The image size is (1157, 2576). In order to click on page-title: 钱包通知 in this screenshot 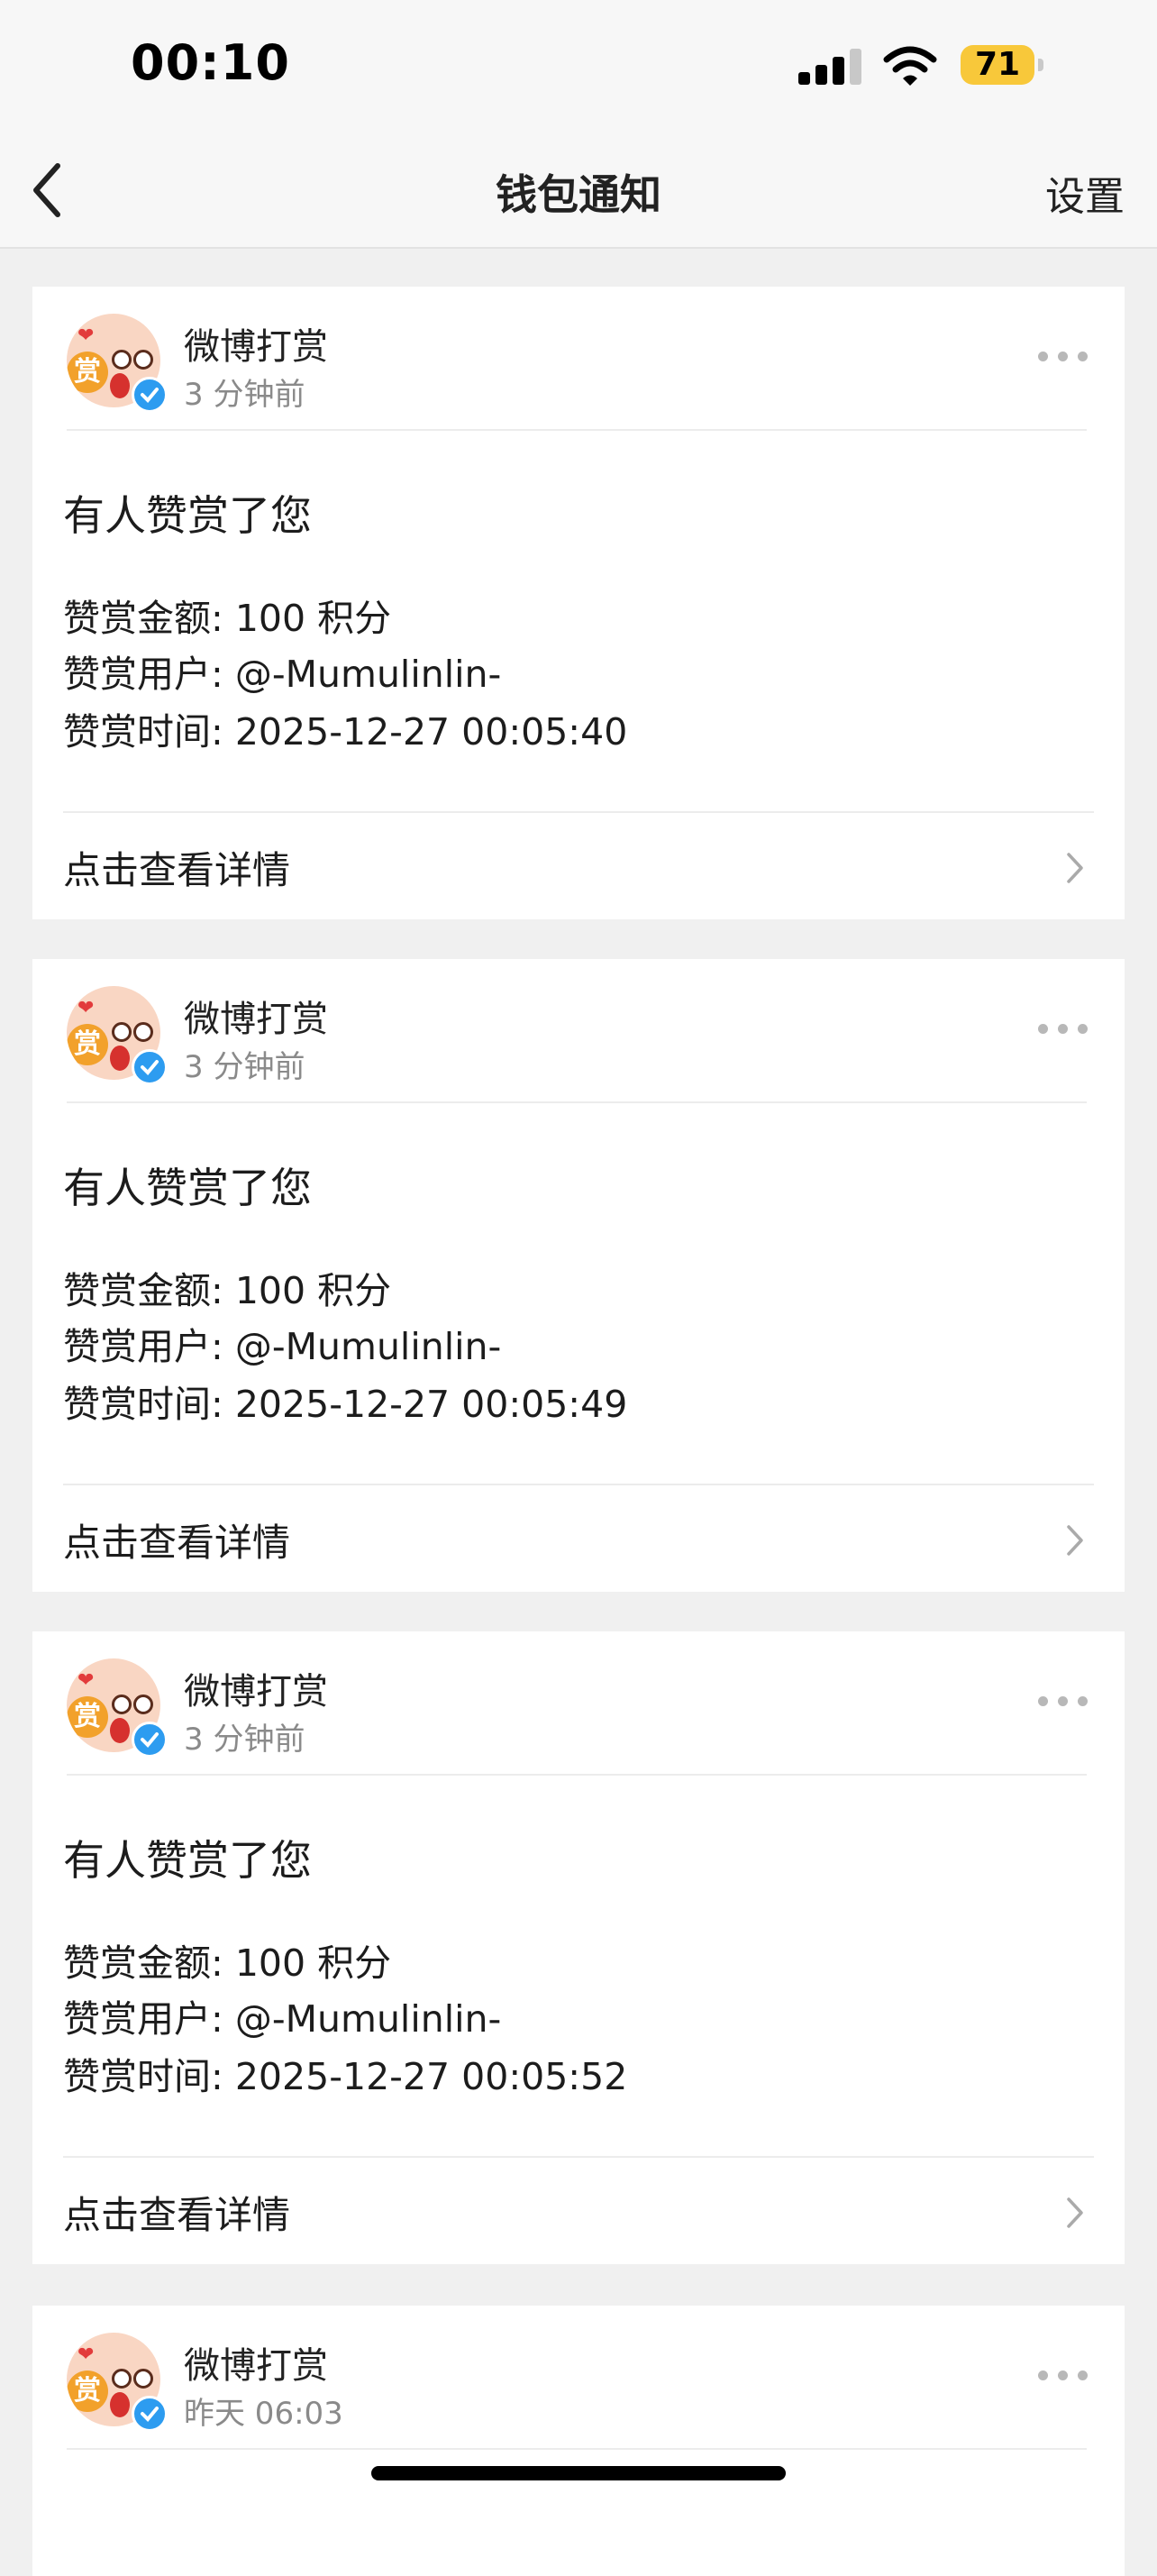, I will do `click(578, 194)`.